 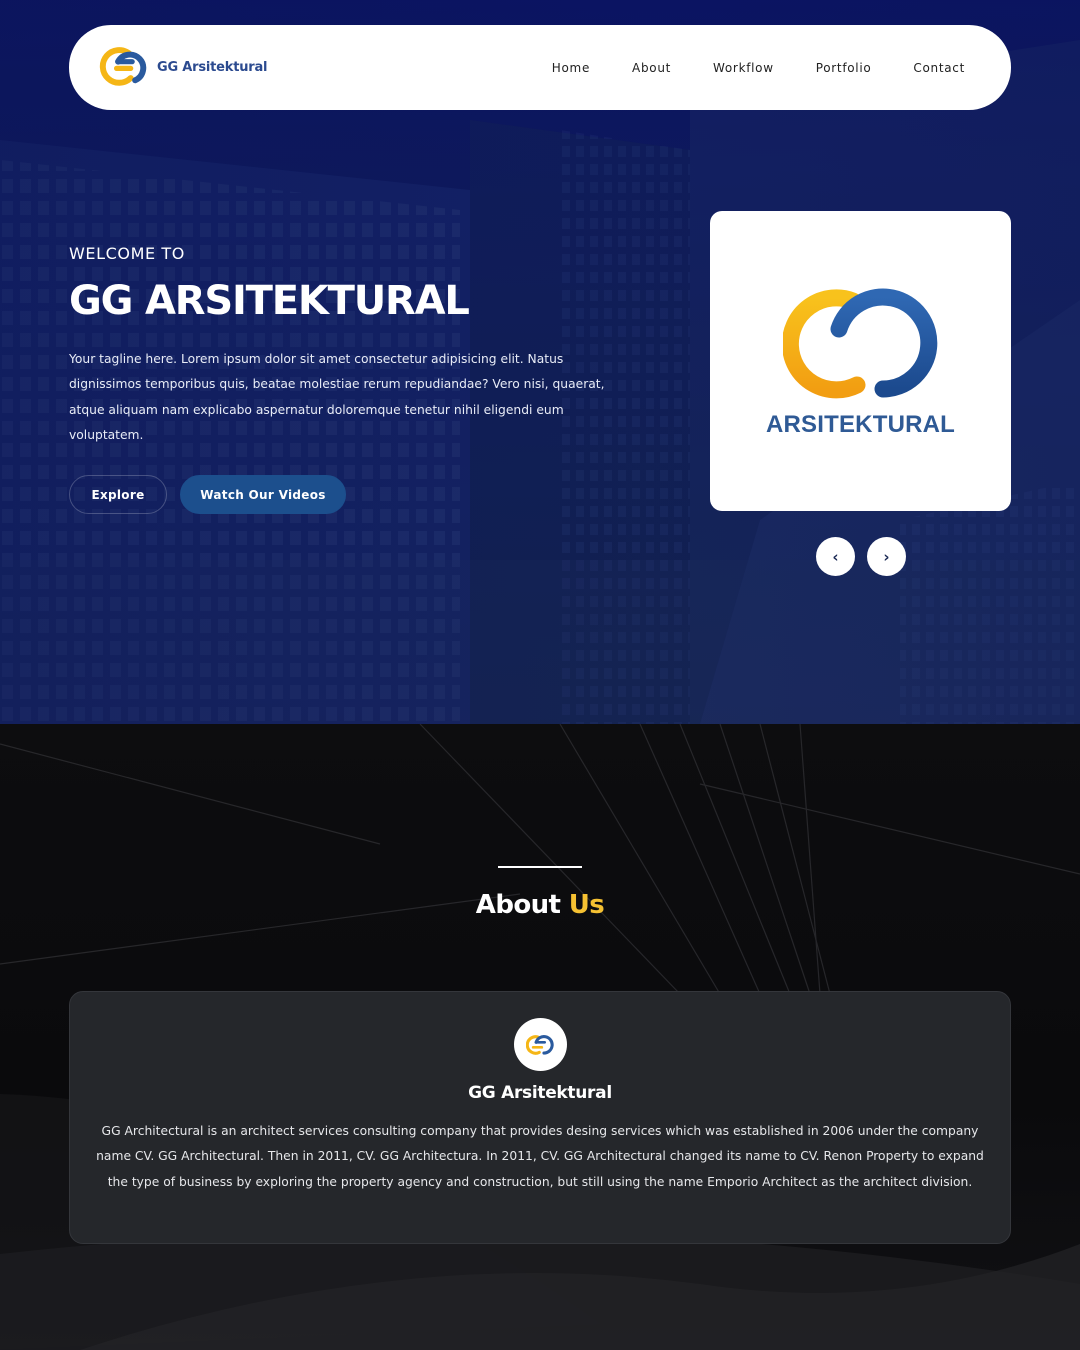 What do you see at coordinates (928, 68) in the screenshot?
I see `nav-link-contact: Contact` at bounding box center [928, 68].